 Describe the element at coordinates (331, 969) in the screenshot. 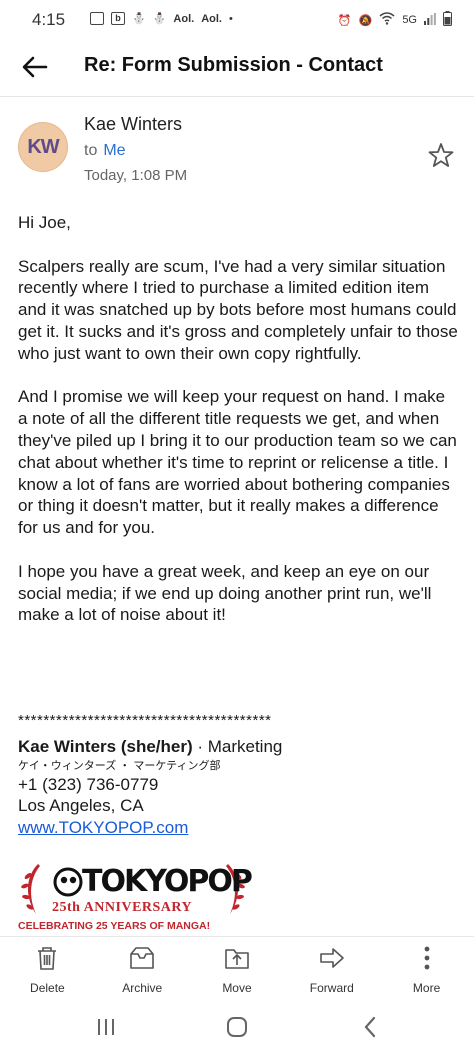

I see `forward-button: Forward` at that location.